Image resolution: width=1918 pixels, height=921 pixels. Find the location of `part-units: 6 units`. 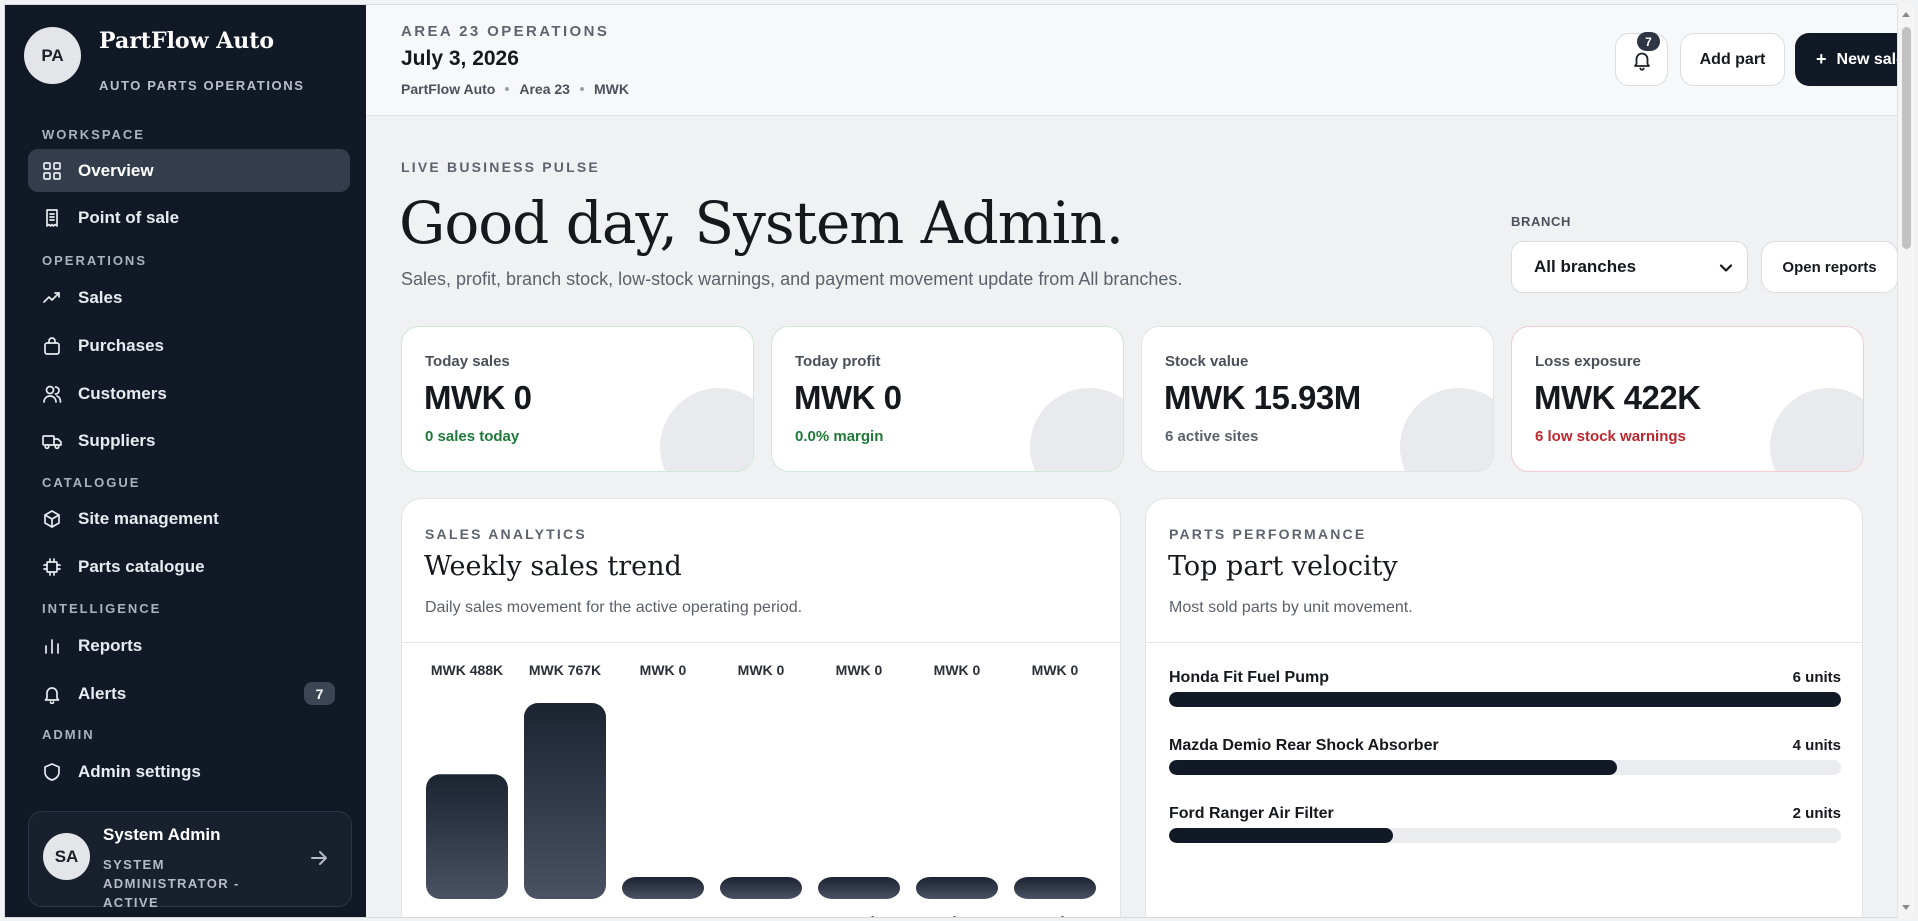

part-units: 6 units is located at coordinates (1816, 677).